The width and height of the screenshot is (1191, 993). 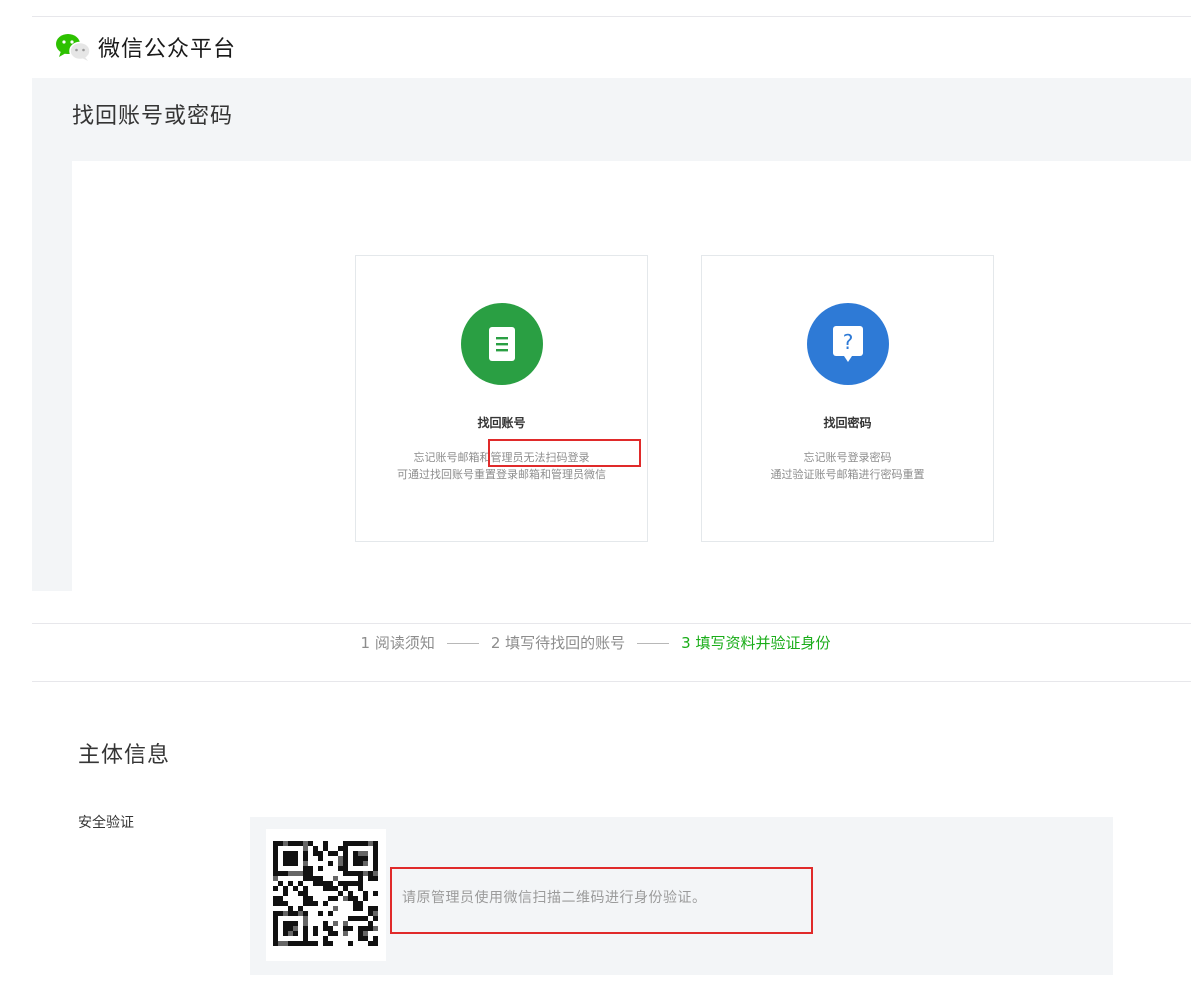 I want to click on step-indicator: 1 阅读须知 2 填写待找回的账号 3 填写资料并验证身份, so click(x=595, y=642).